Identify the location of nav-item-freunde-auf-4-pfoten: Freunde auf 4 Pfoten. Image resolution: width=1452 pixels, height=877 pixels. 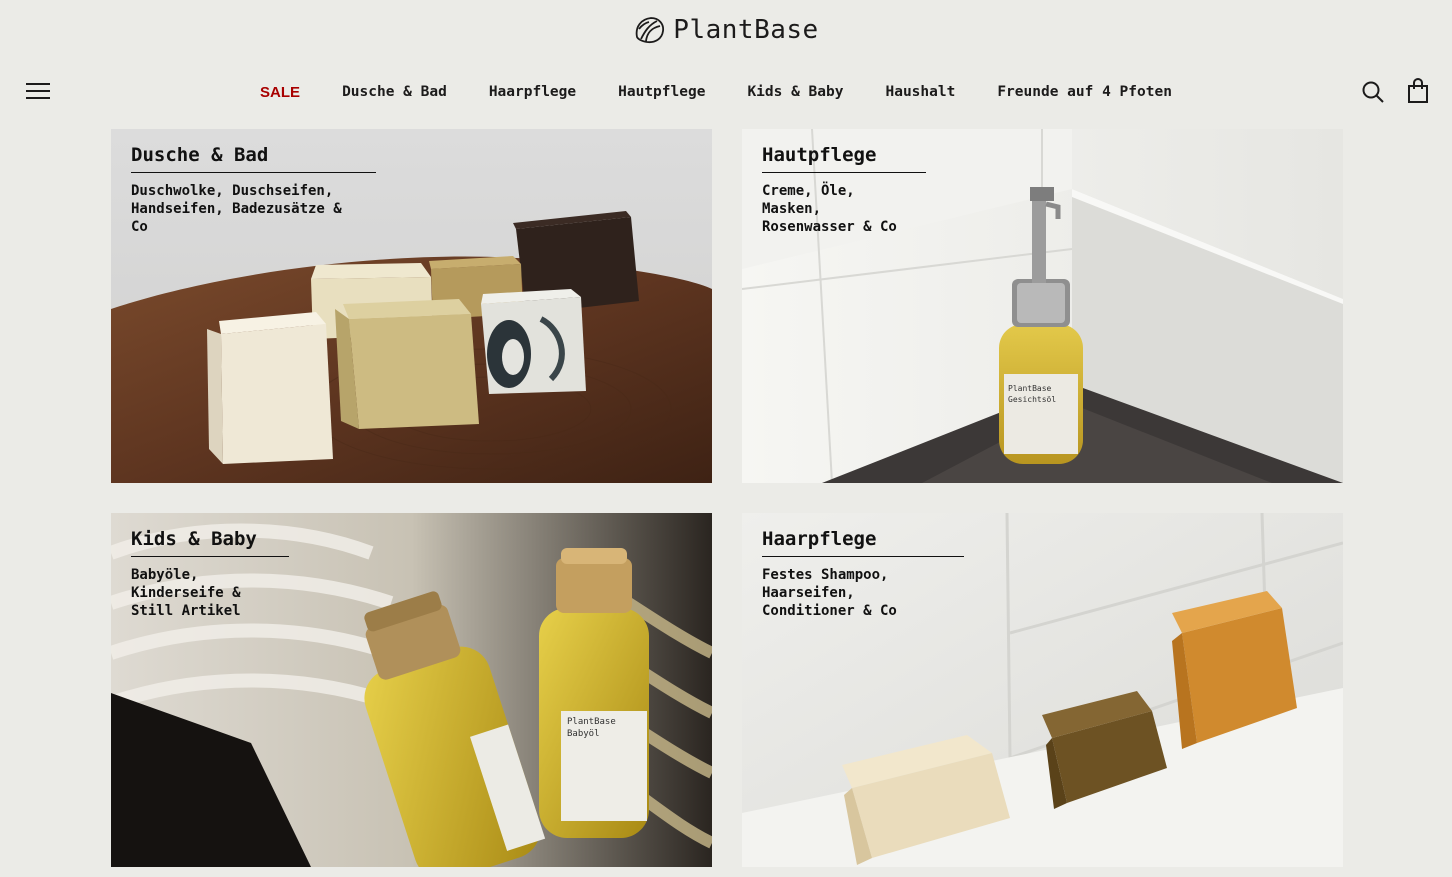
(1084, 92).